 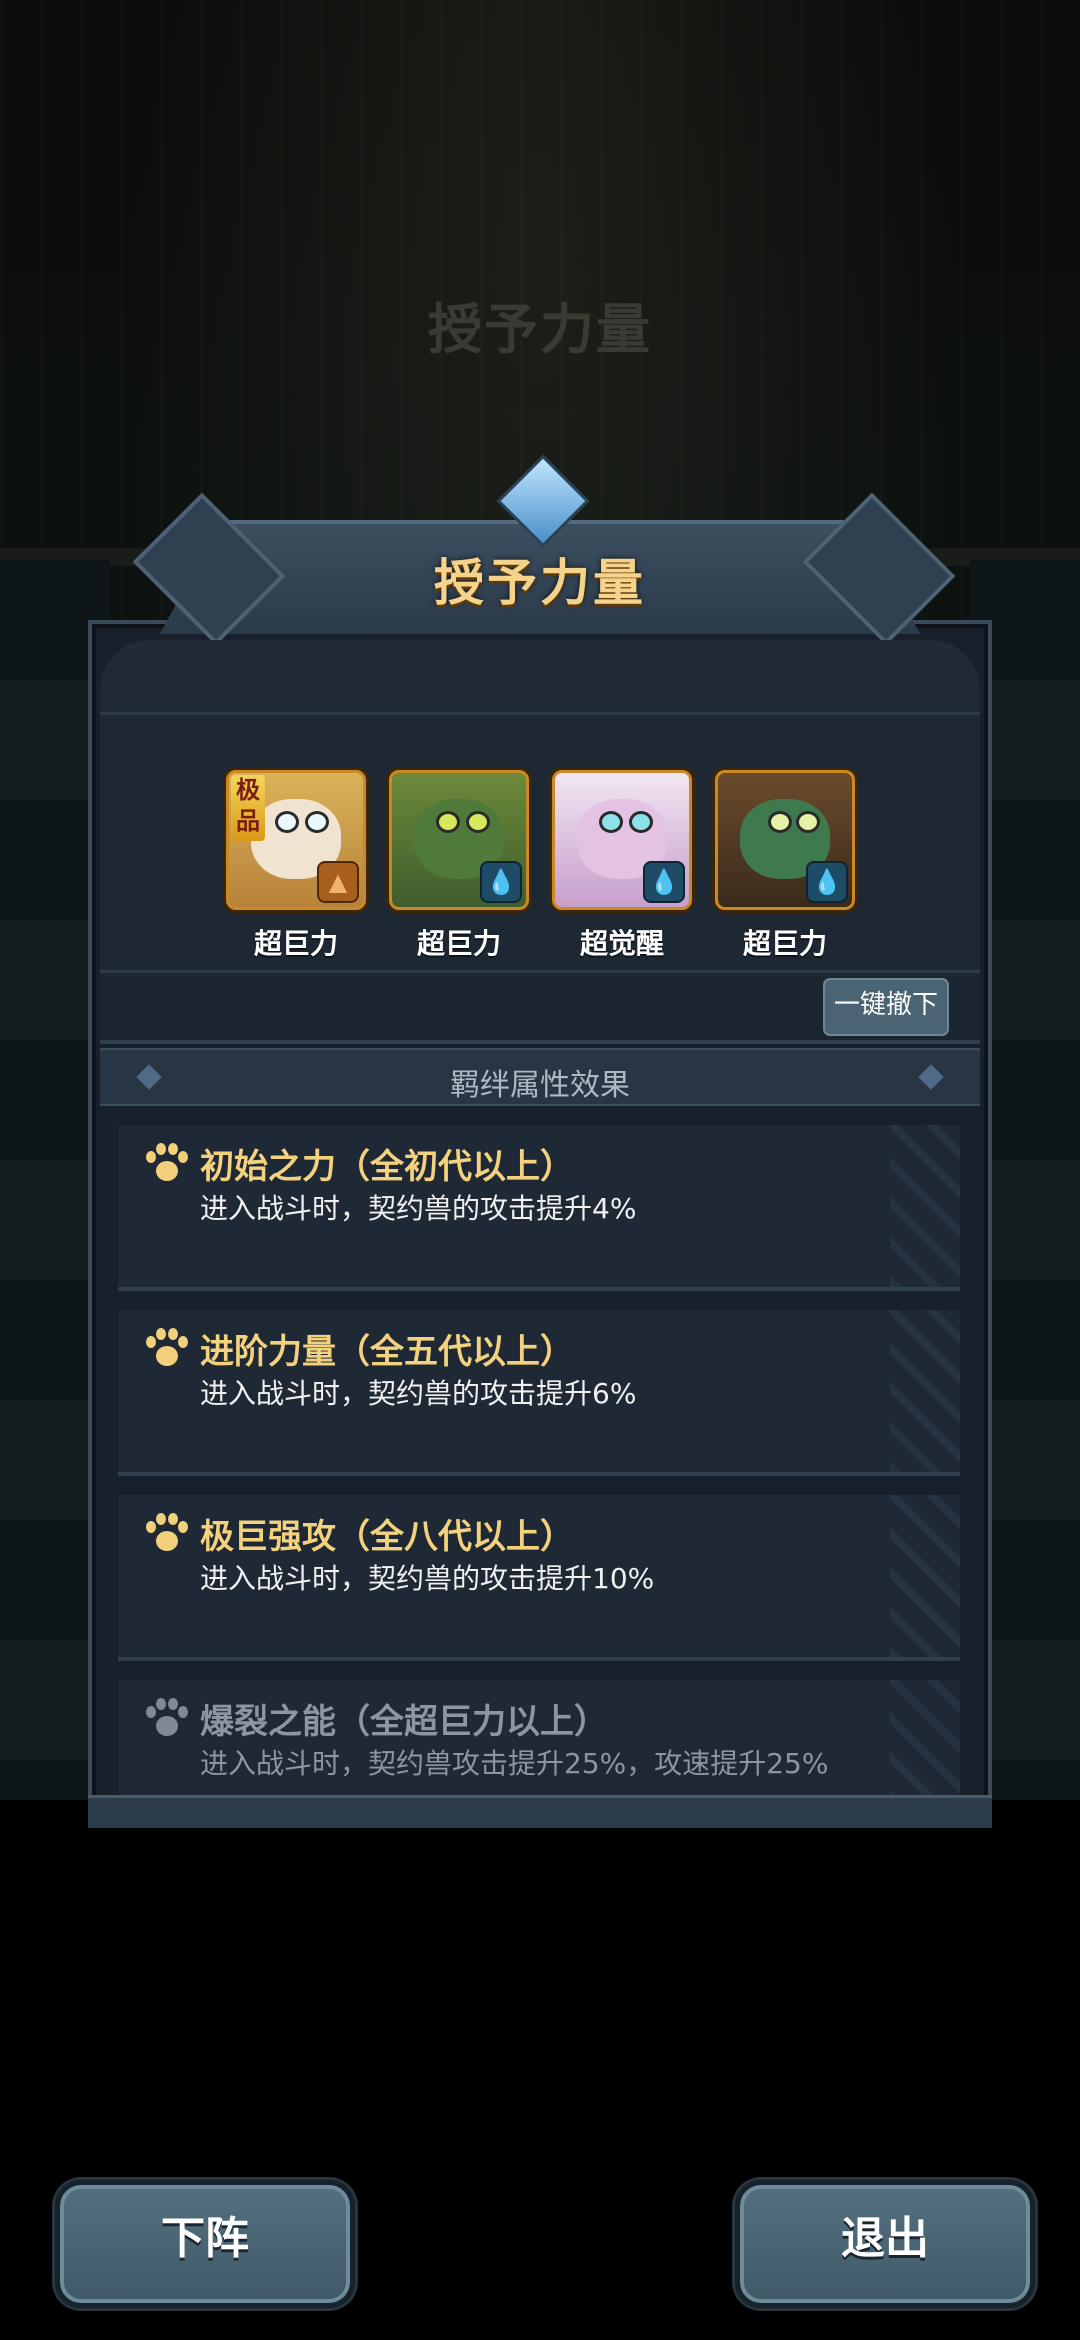 I want to click on pet-portrait: 极品 ▲, so click(x=296, y=840).